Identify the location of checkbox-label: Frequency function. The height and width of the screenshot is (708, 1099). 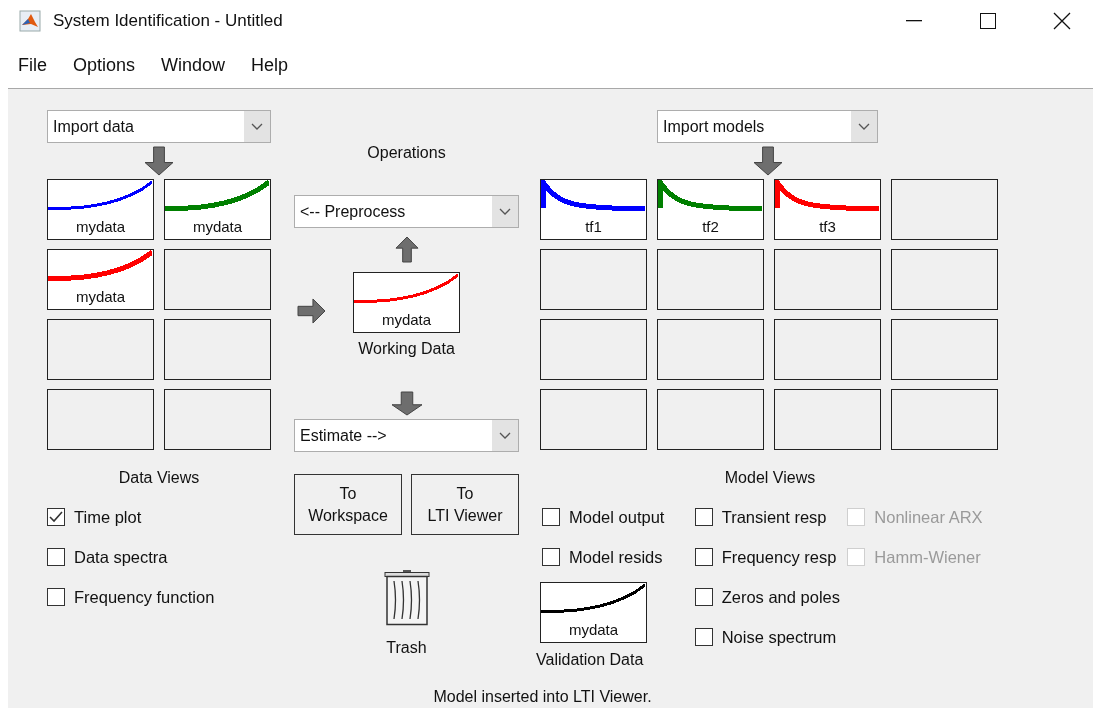
(144, 597).